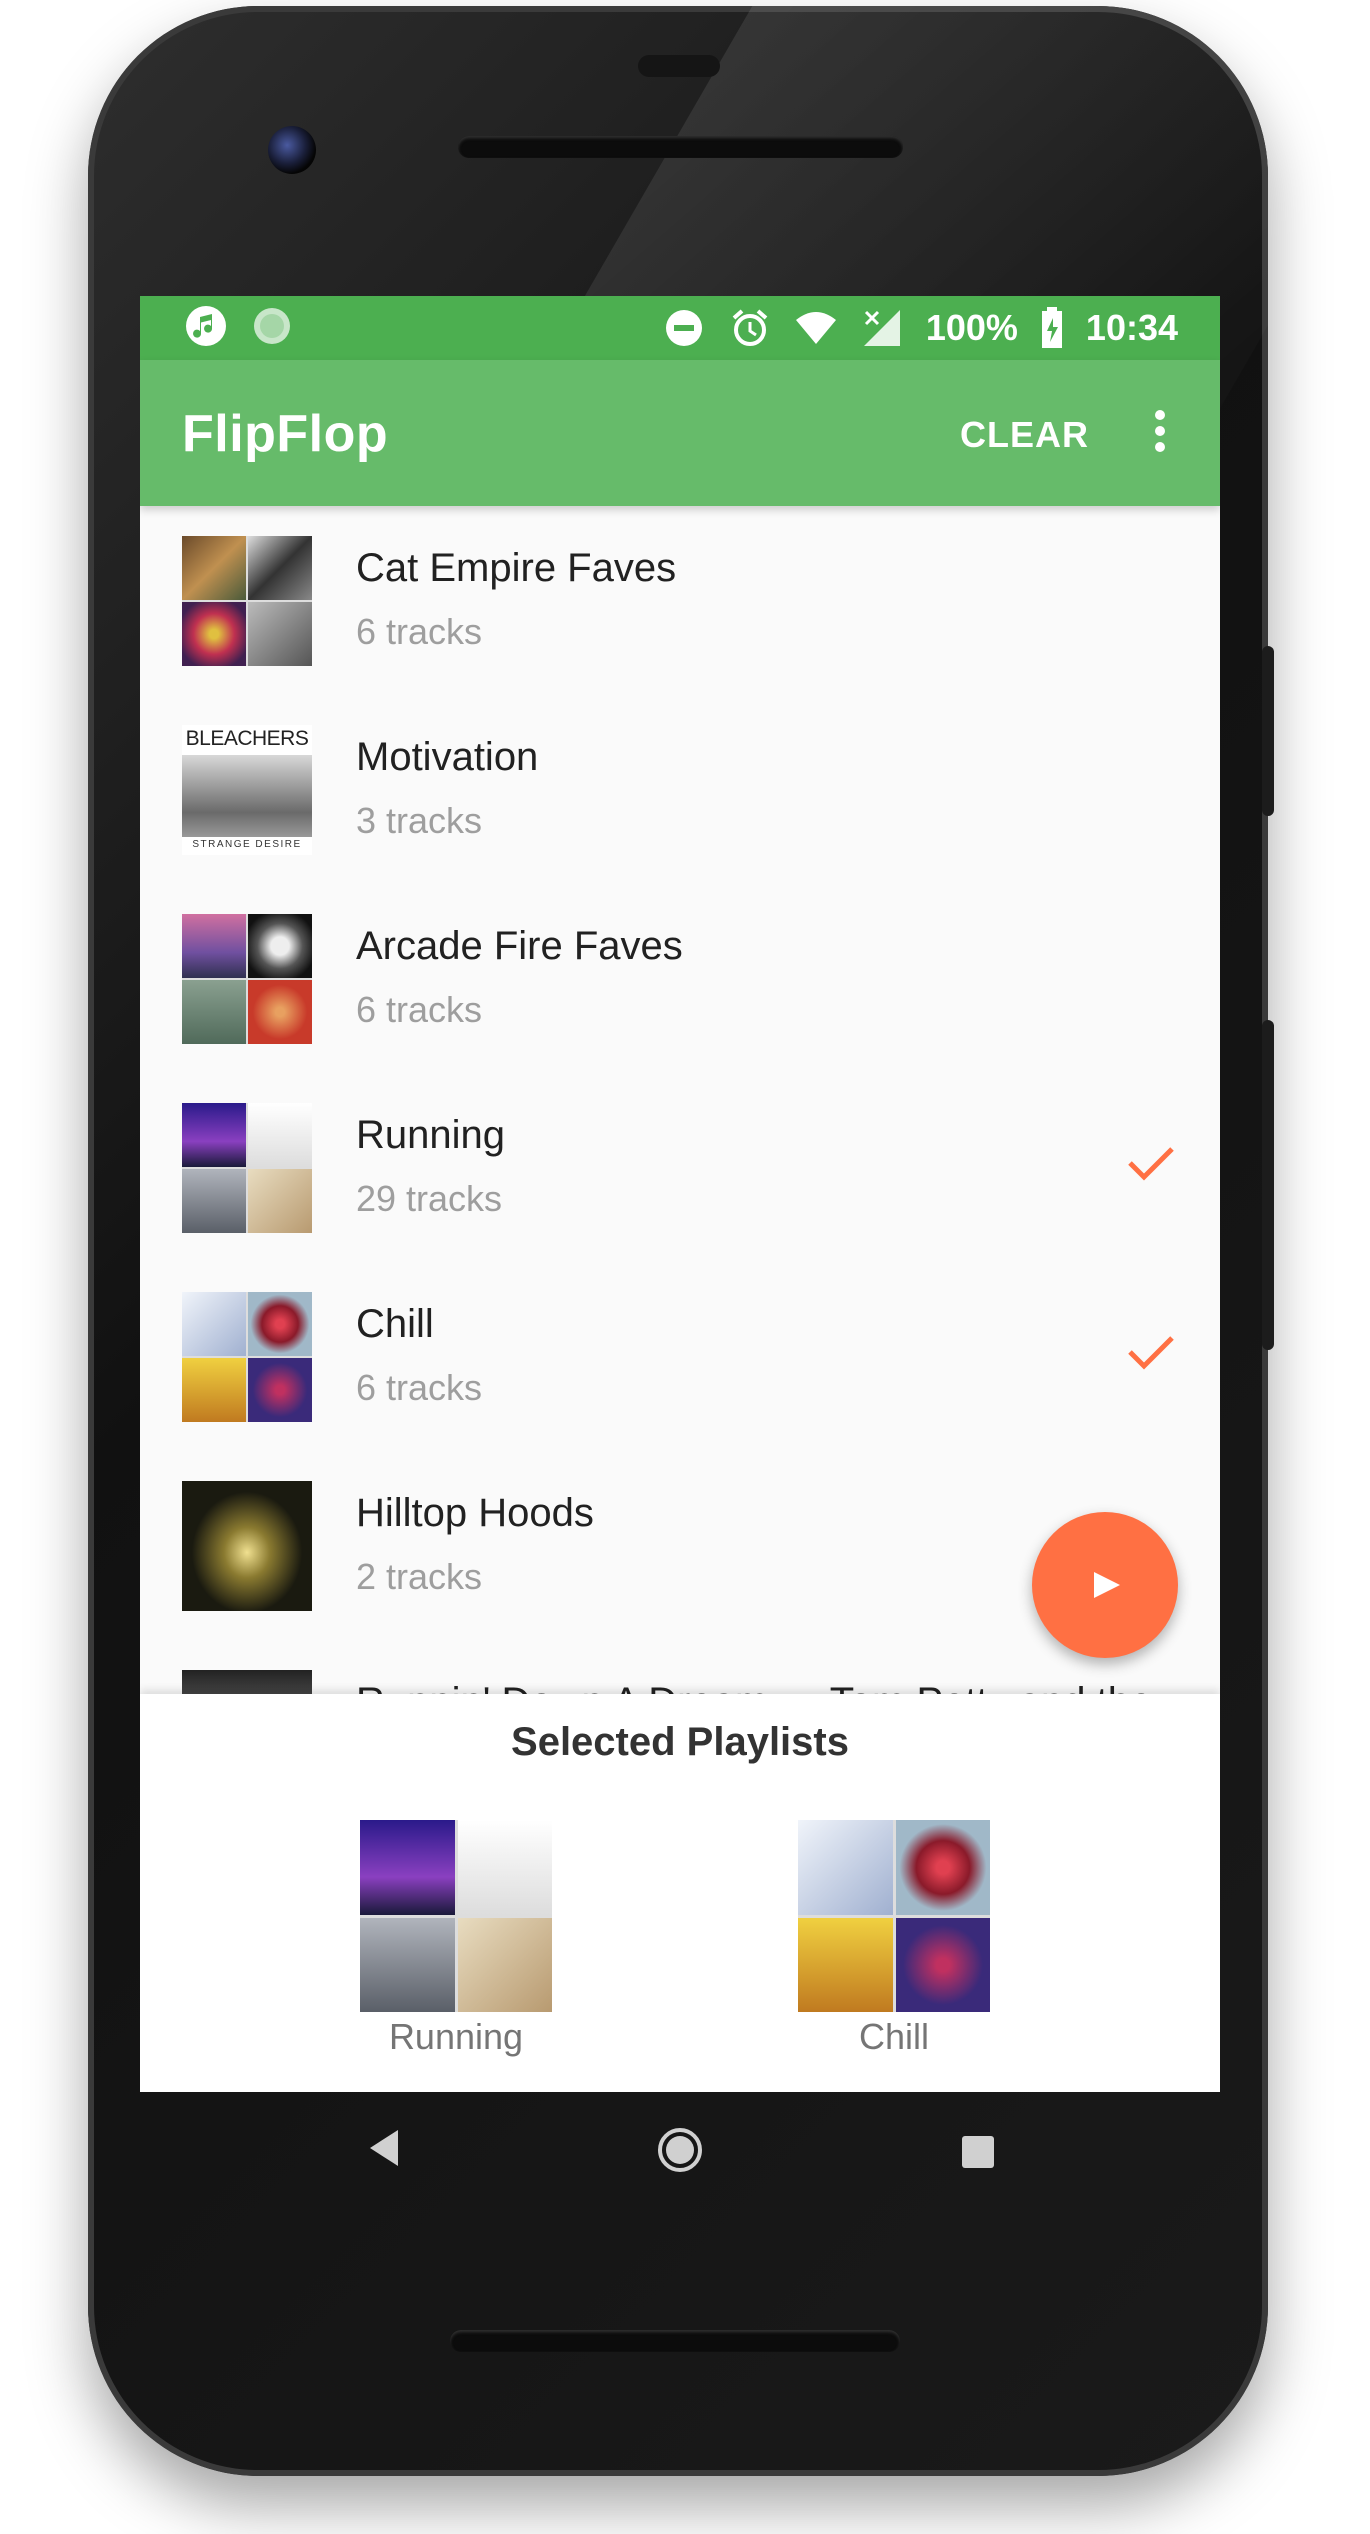  What do you see at coordinates (978, 2152) in the screenshot?
I see `recents-icon` at bounding box center [978, 2152].